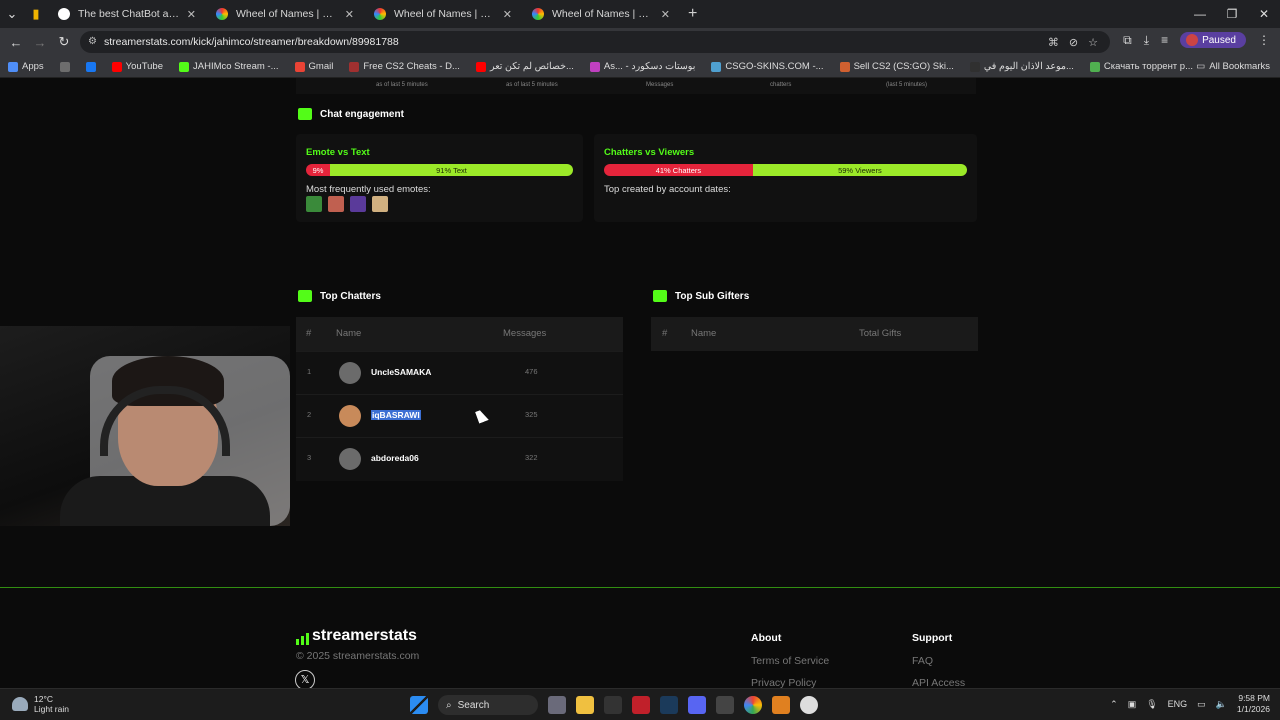 The image size is (1280, 720). I want to click on steam-icon, so click(669, 705).